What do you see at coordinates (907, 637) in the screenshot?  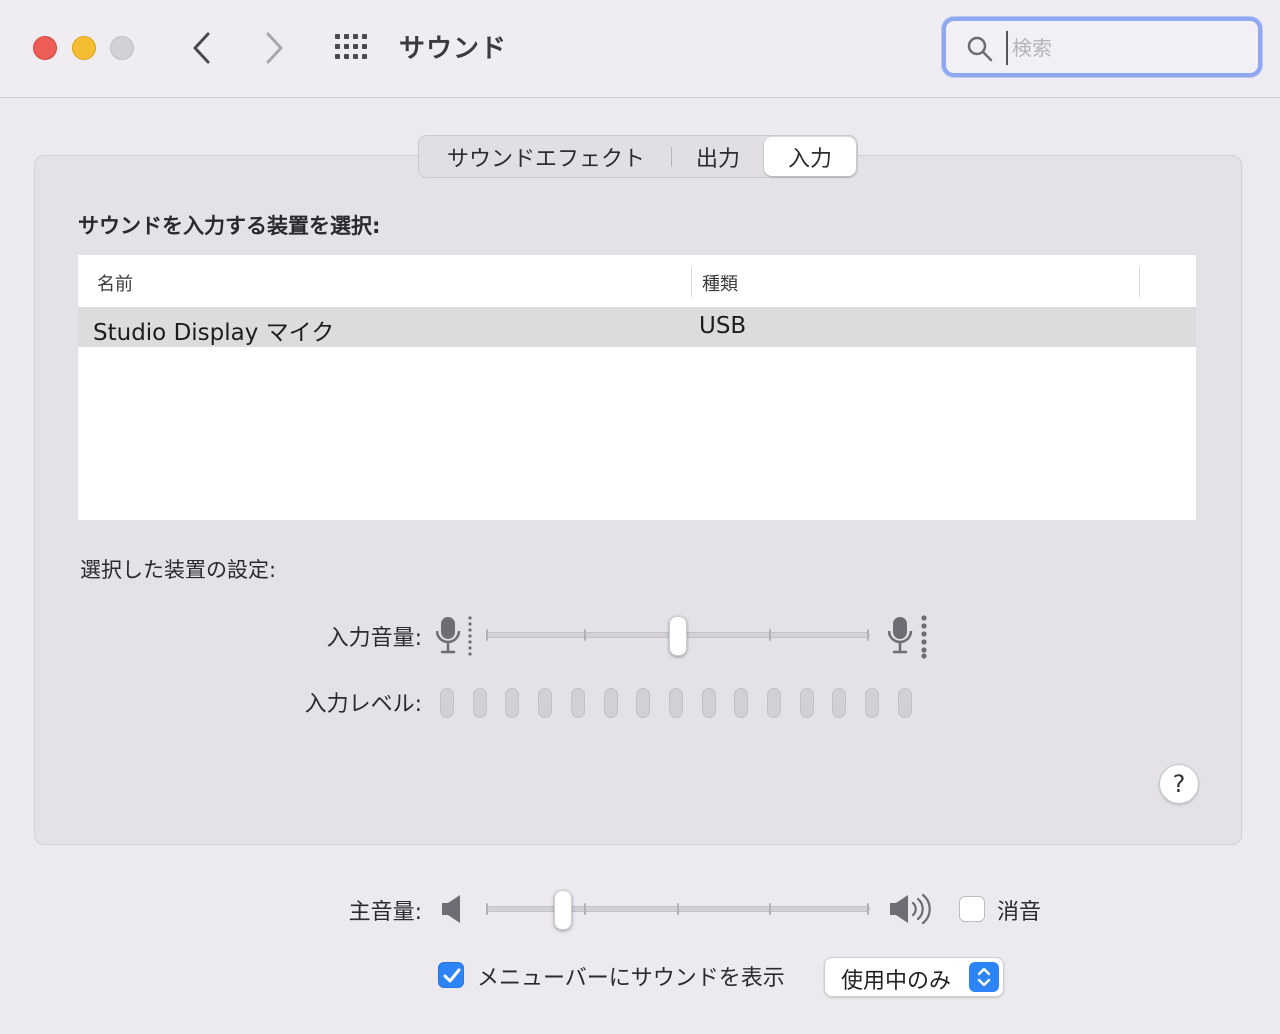 I see `mic-high-icon` at bounding box center [907, 637].